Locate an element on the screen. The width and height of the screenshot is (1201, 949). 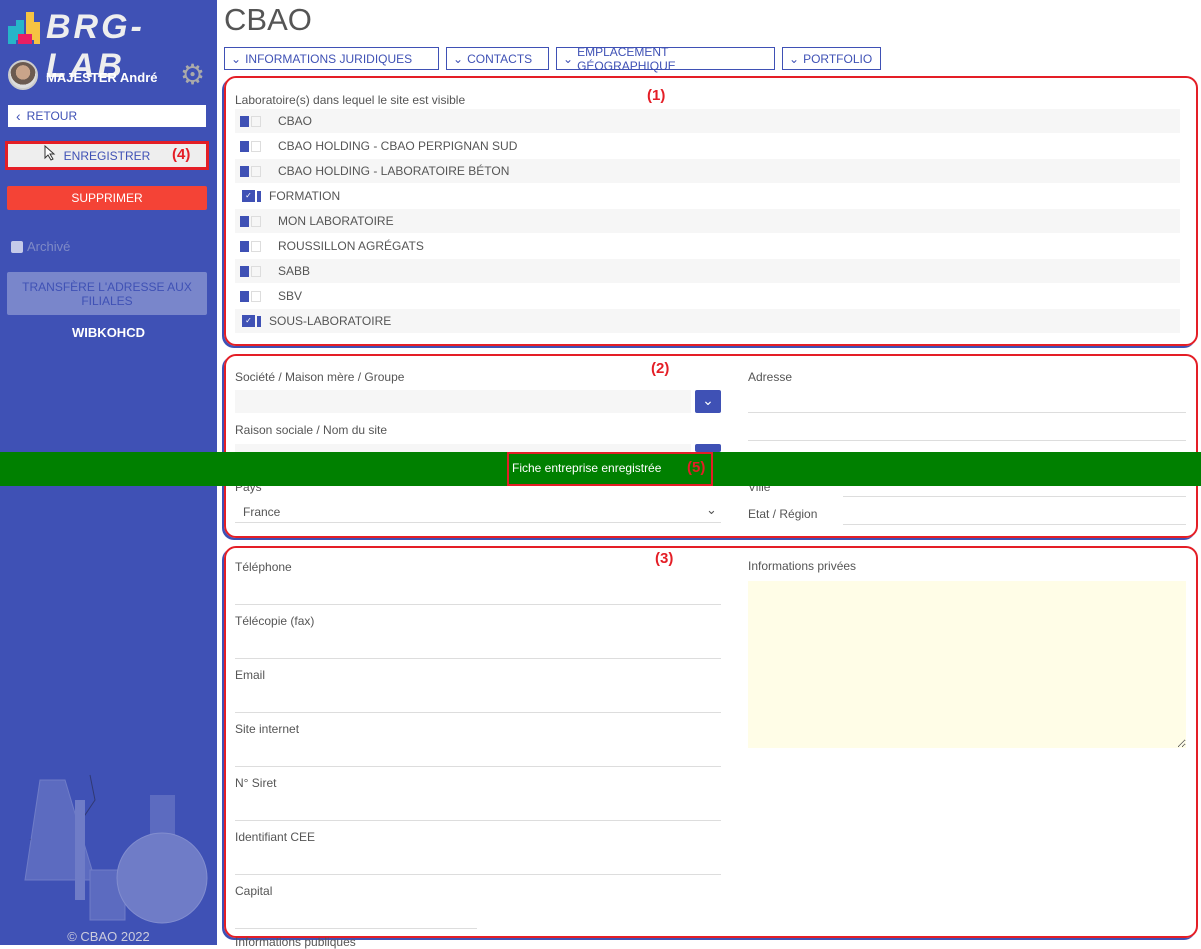
raison-select is located at coordinates (463, 448).